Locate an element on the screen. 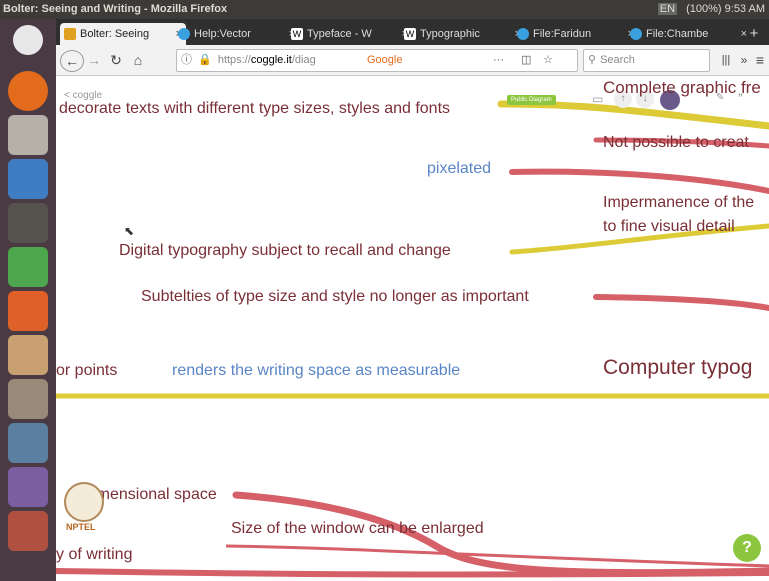  url-path: /diag is located at coordinates (303, 60).